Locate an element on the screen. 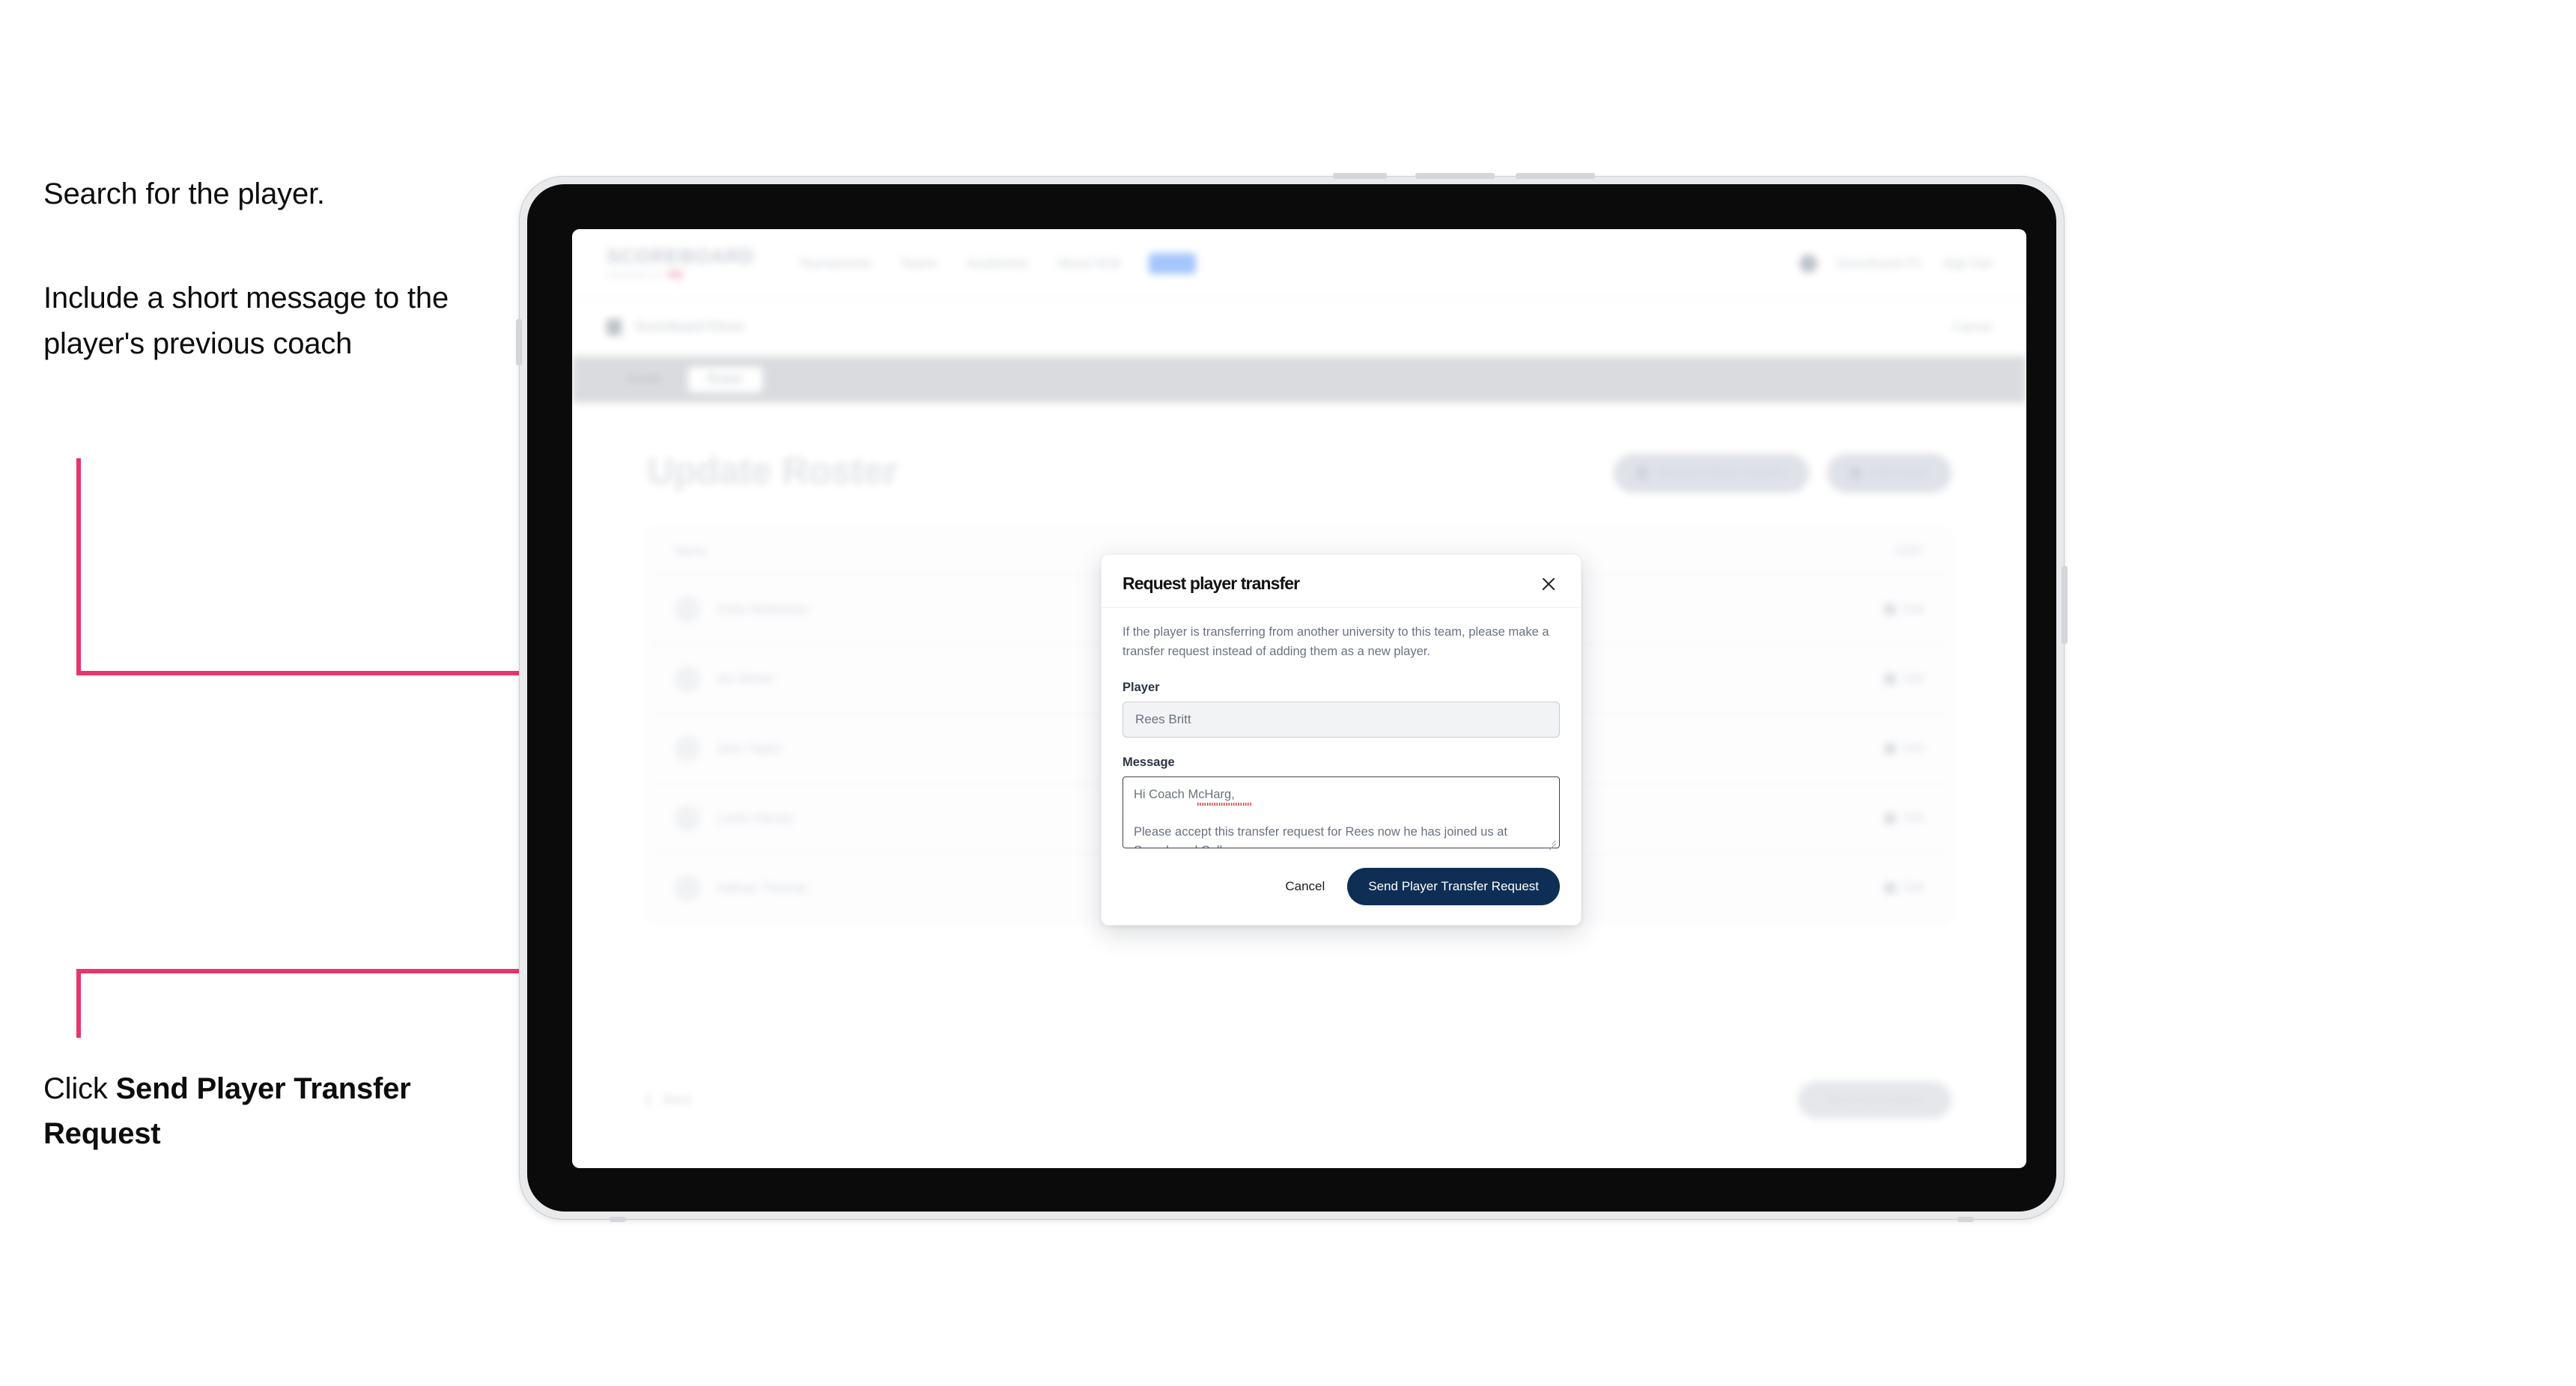 Image resolution: width=2576 pixels, height=1386 pixels. roster-row-left: John Taylor is located at coordinates (728, 749).